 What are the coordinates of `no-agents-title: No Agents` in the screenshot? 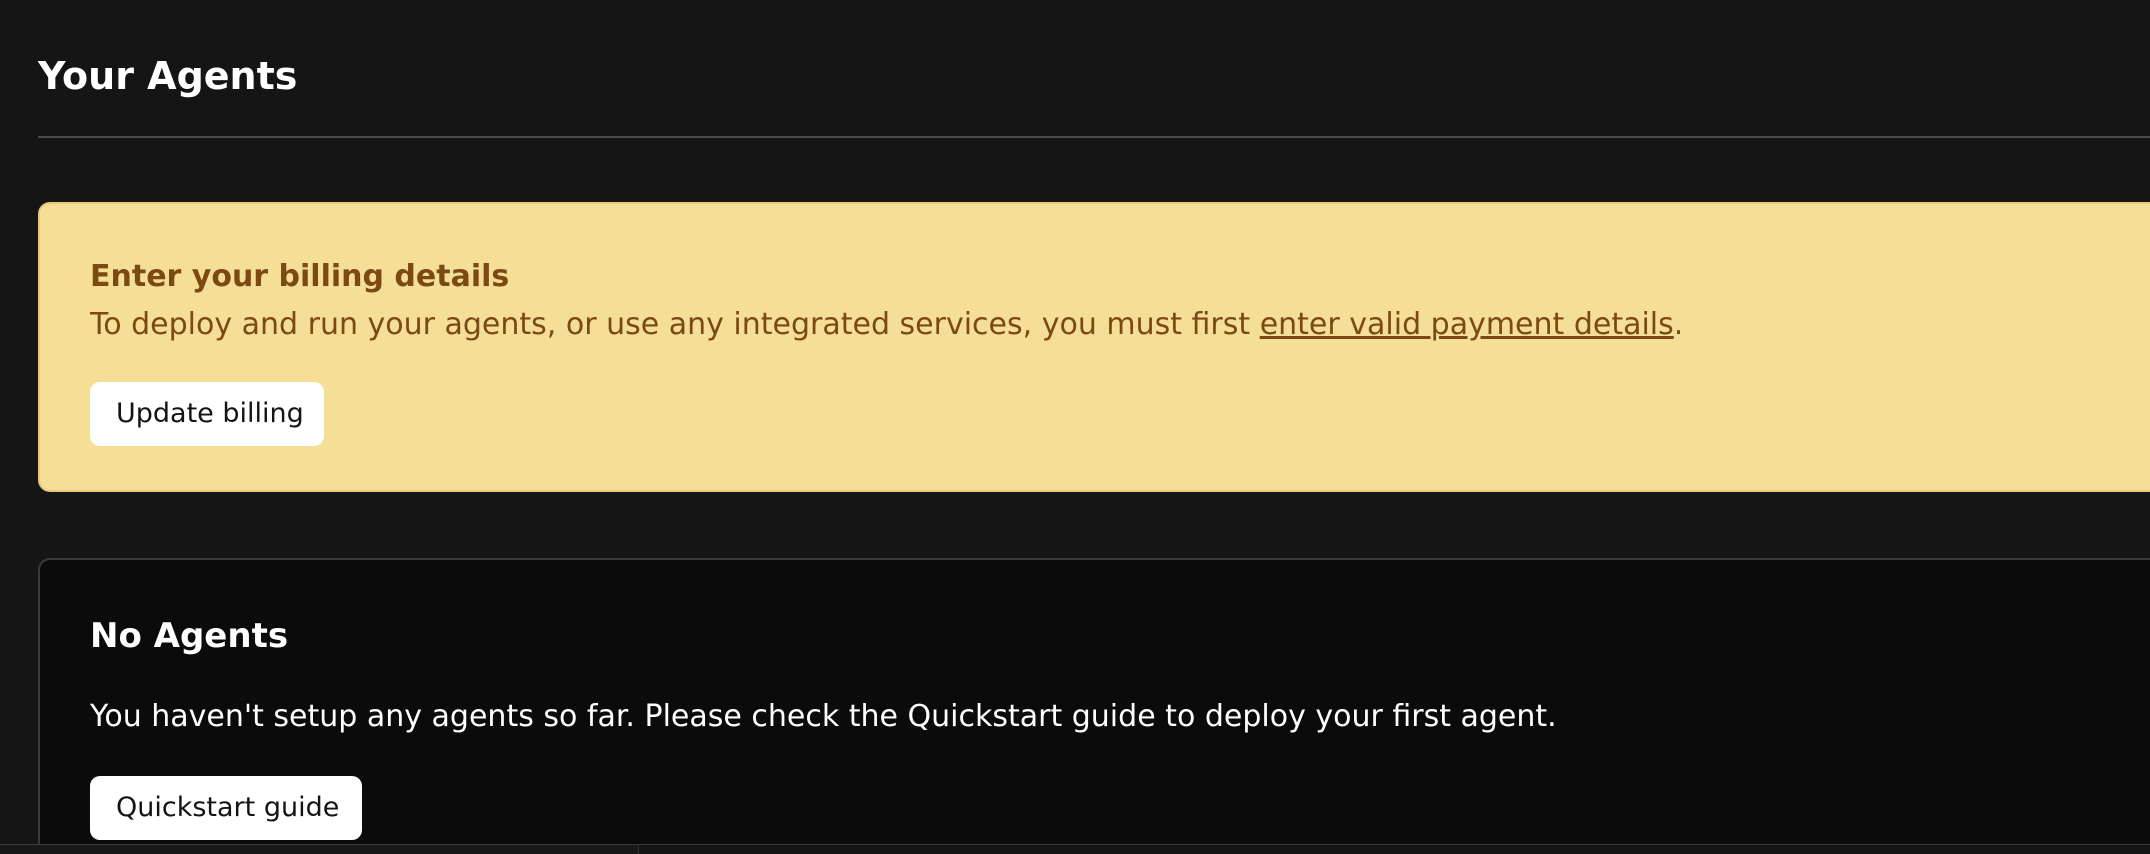 It's located at (189, 636).